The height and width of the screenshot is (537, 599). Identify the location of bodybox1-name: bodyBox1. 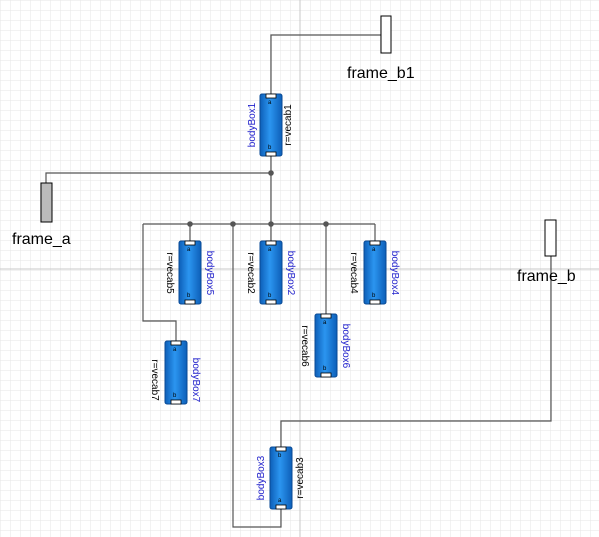
(252, 124).